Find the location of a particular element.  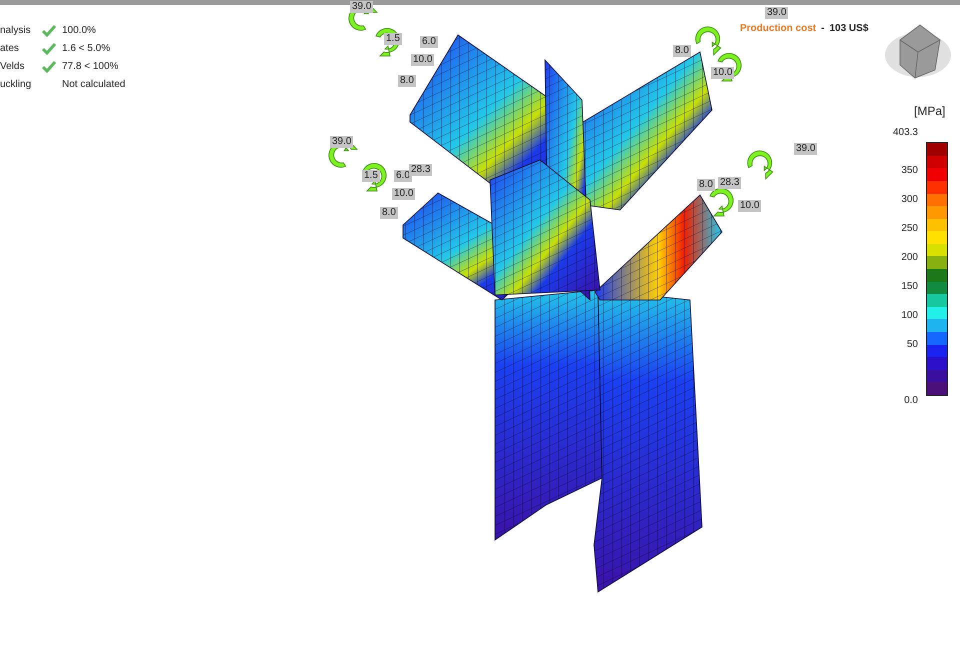

check-label: uckling is located at coordinates (16, 85).